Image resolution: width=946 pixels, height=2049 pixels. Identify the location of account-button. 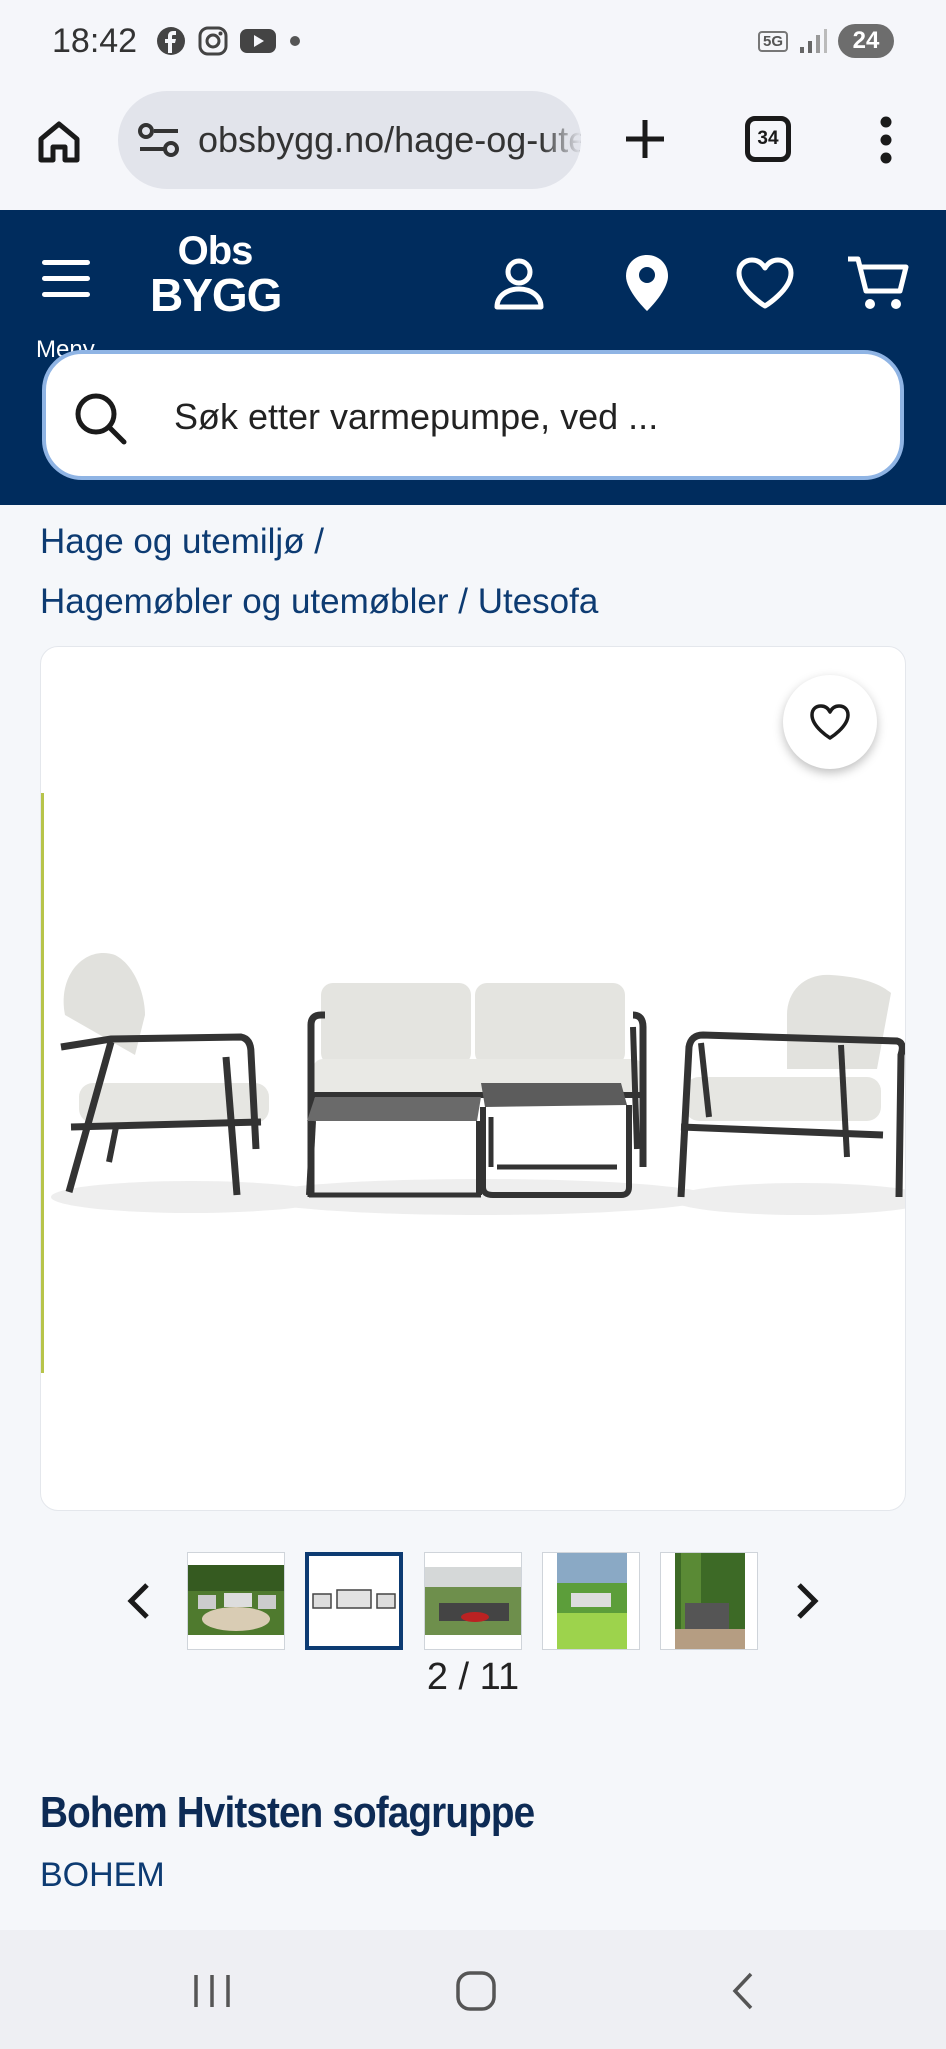
(519, 283).